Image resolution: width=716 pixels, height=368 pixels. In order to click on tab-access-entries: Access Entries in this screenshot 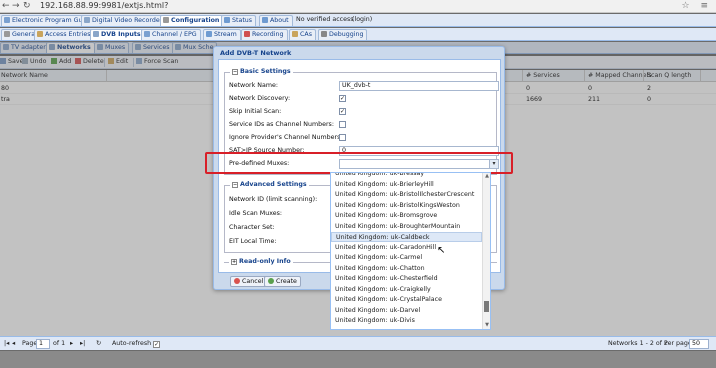, I will do `click(64, 34)`.